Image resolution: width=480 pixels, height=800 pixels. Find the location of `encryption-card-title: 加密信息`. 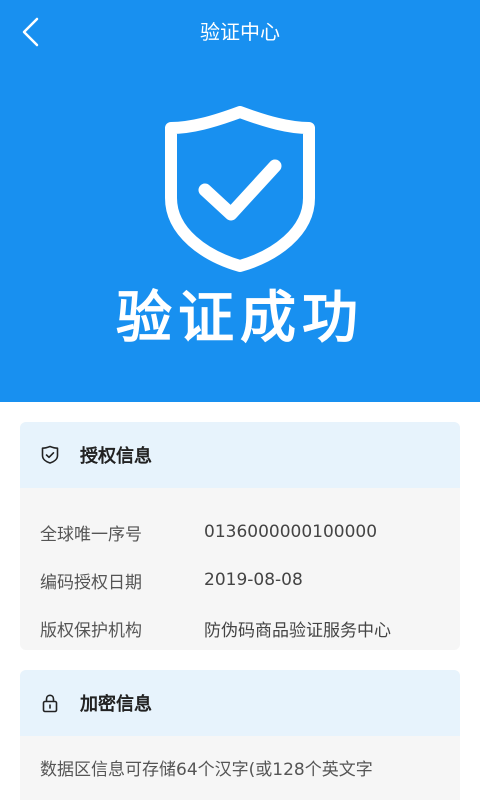

encryption-card-title: 加密信息 is located at coordinates (116, 704).